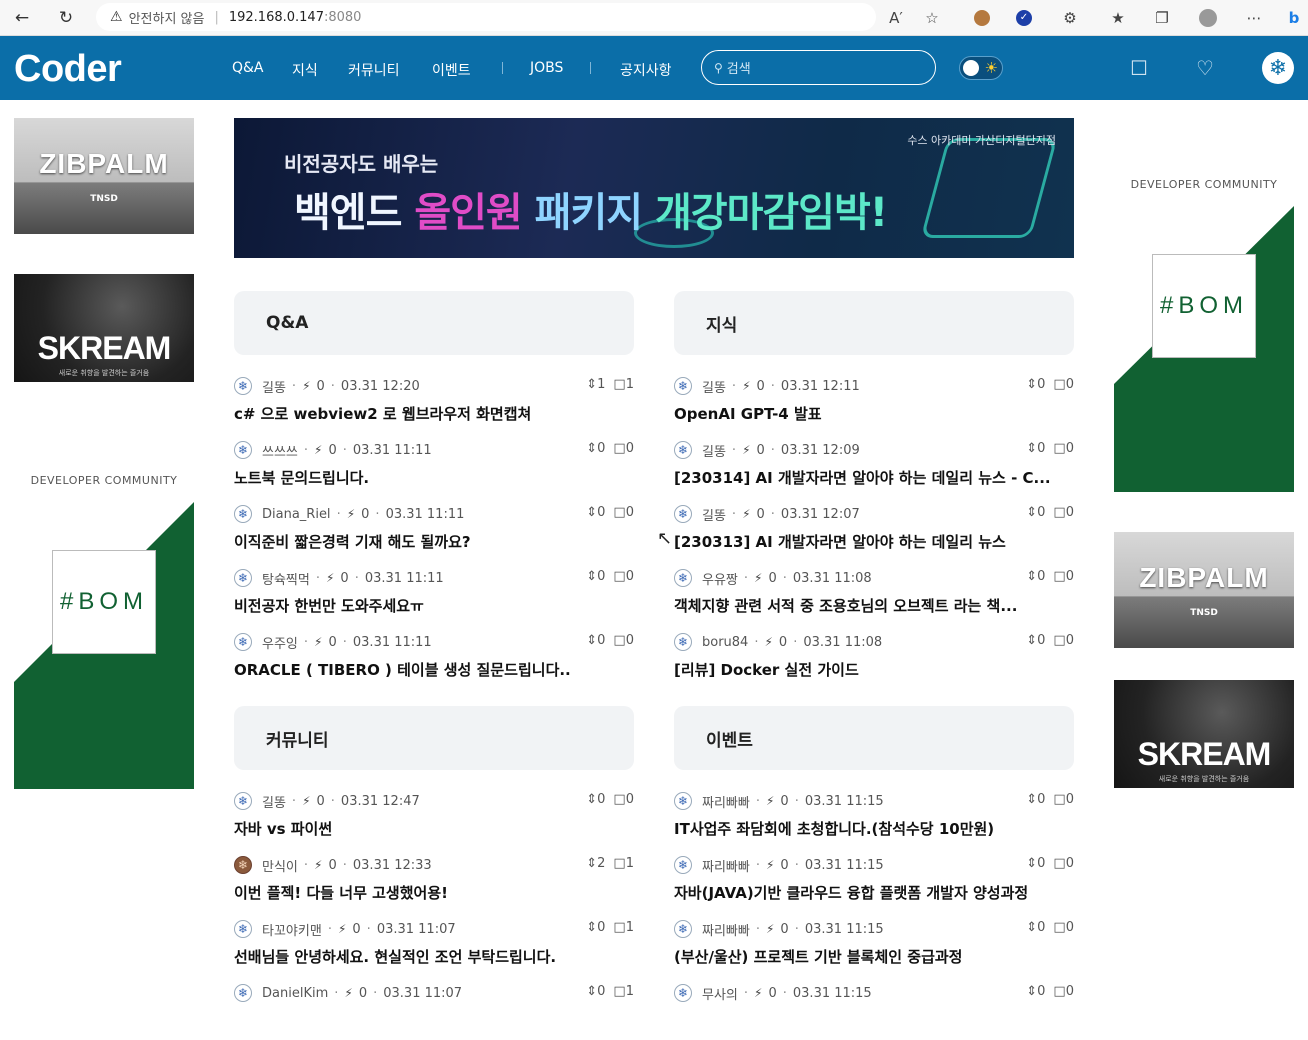 This screenshot has height=1040, width=1308. Describe the element at coordinates (720, 993) in the screenshot. I see `post-author: 무사의` at that location.